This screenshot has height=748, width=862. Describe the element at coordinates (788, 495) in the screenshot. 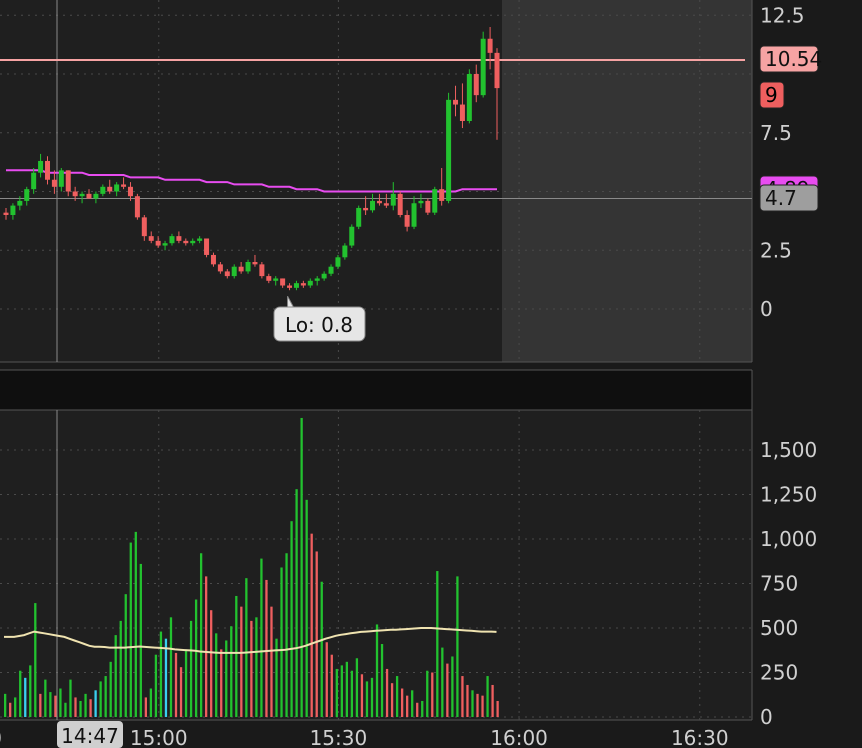

I see `volume-tick-label: 1,250` at that location.